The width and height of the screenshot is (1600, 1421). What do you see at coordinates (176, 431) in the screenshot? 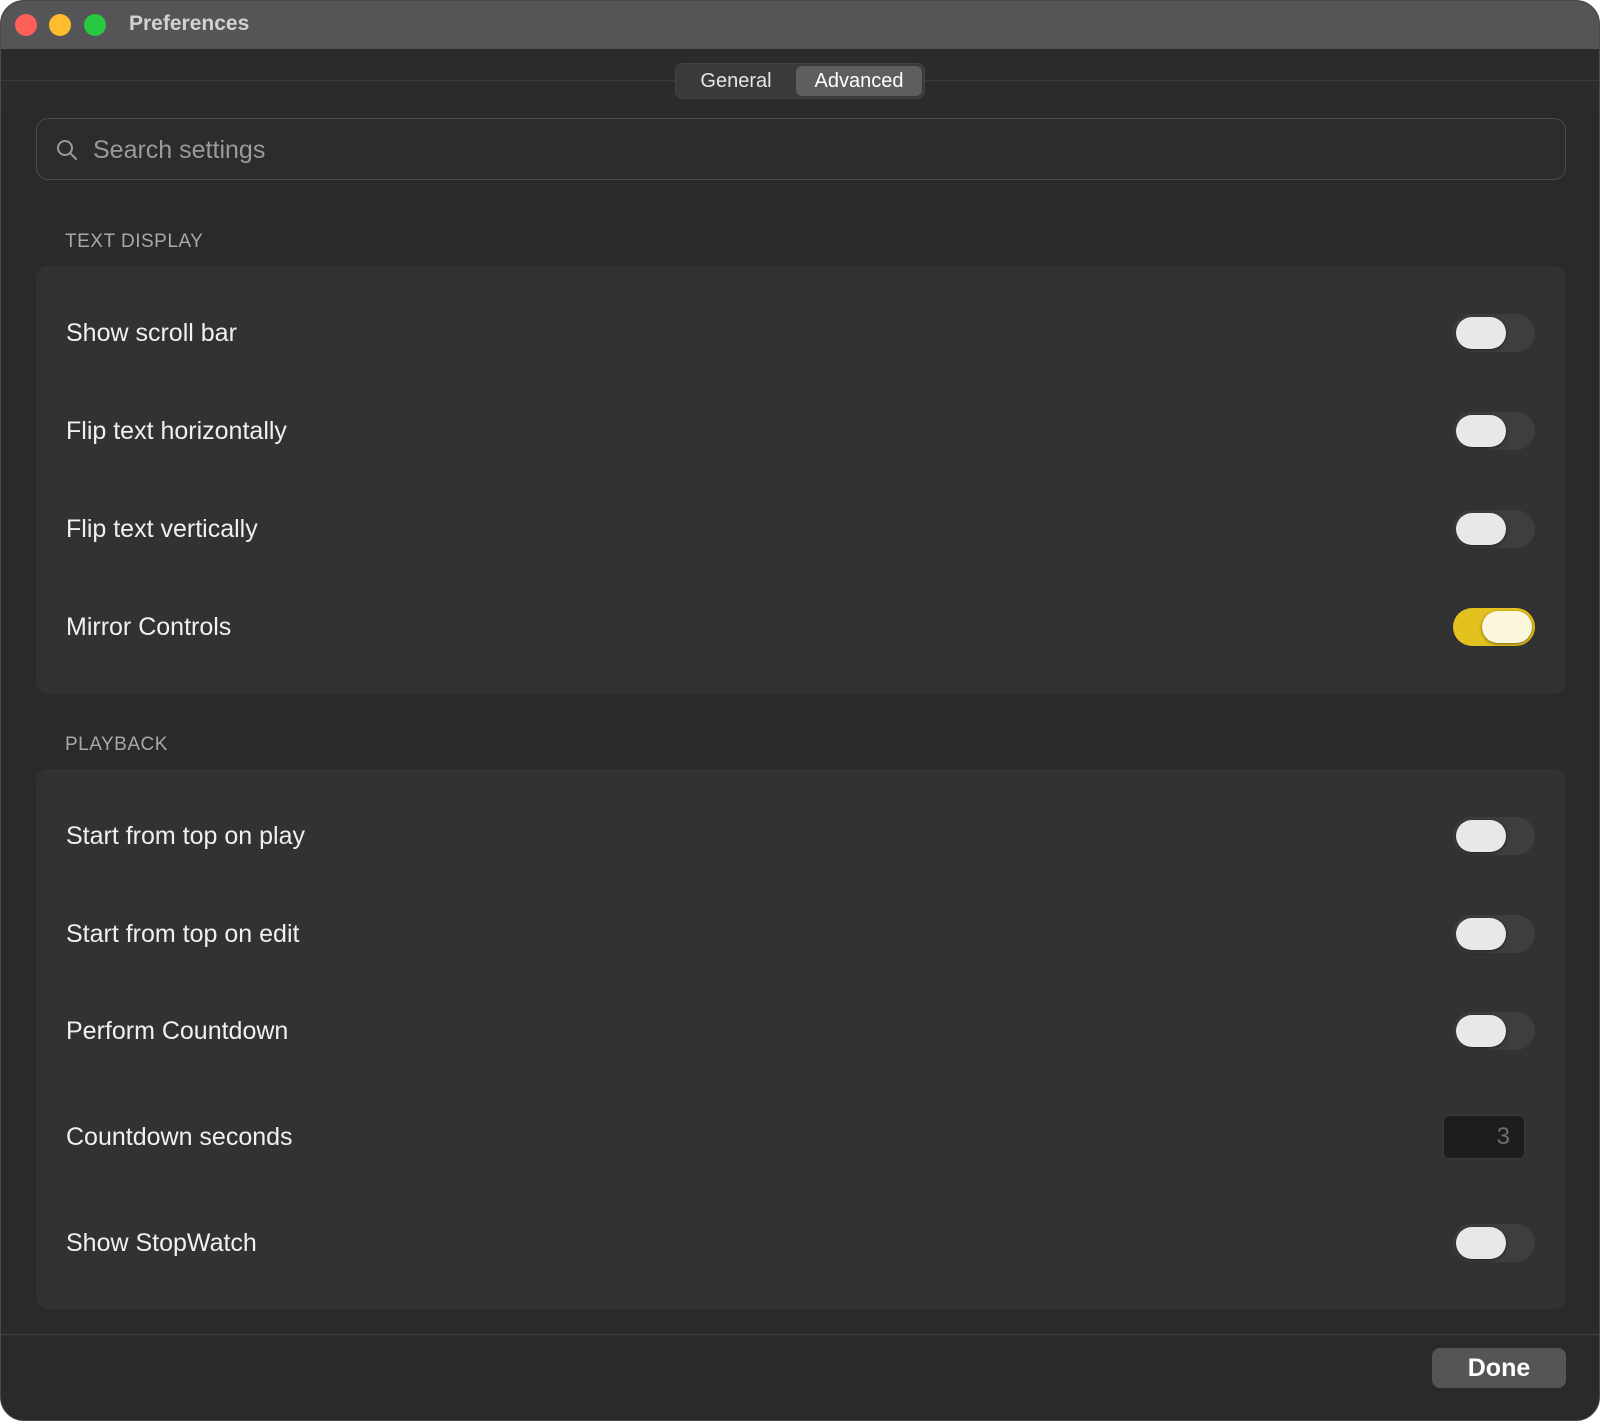
I see `row-label-flip-text-horizontally: Flip text horizontally` at bounding box center [176, 431].